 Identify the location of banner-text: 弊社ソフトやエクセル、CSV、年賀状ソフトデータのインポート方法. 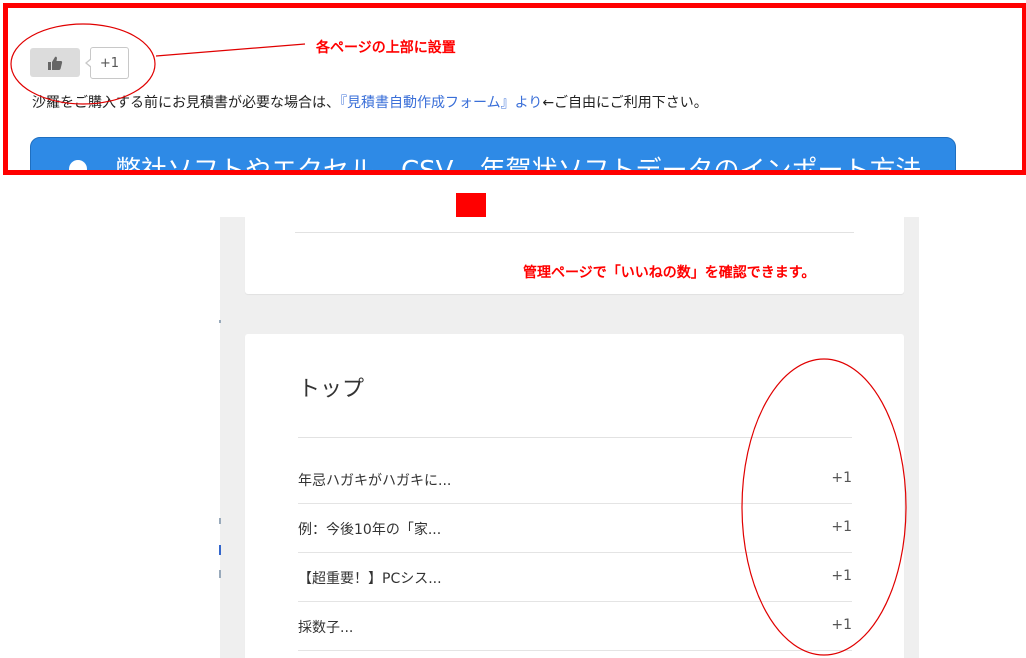
(518, 165).